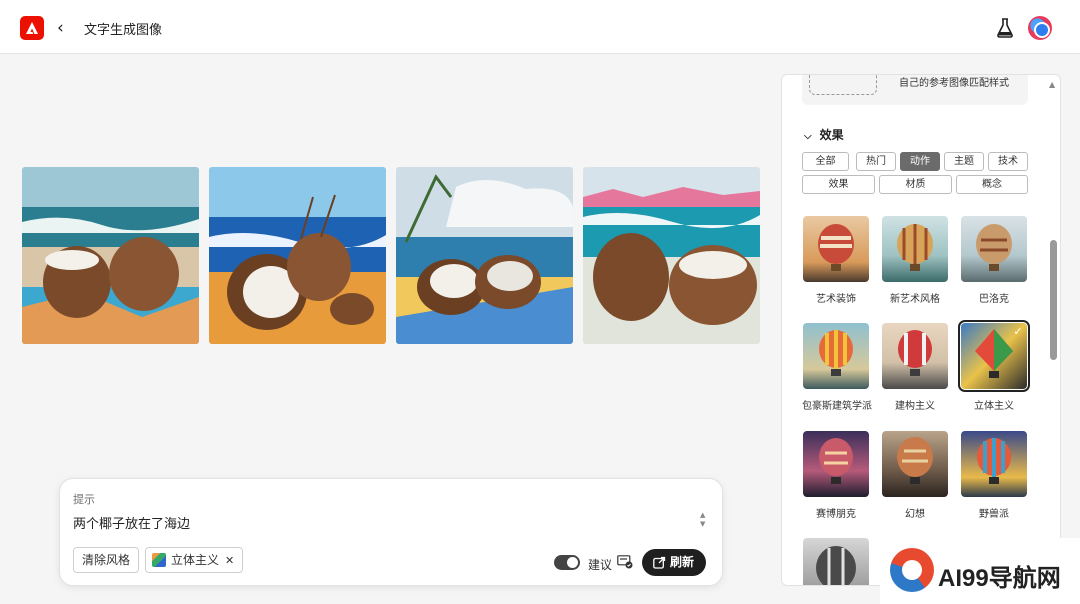  I want to click on effects-heading: 效果, so click(831, 135).